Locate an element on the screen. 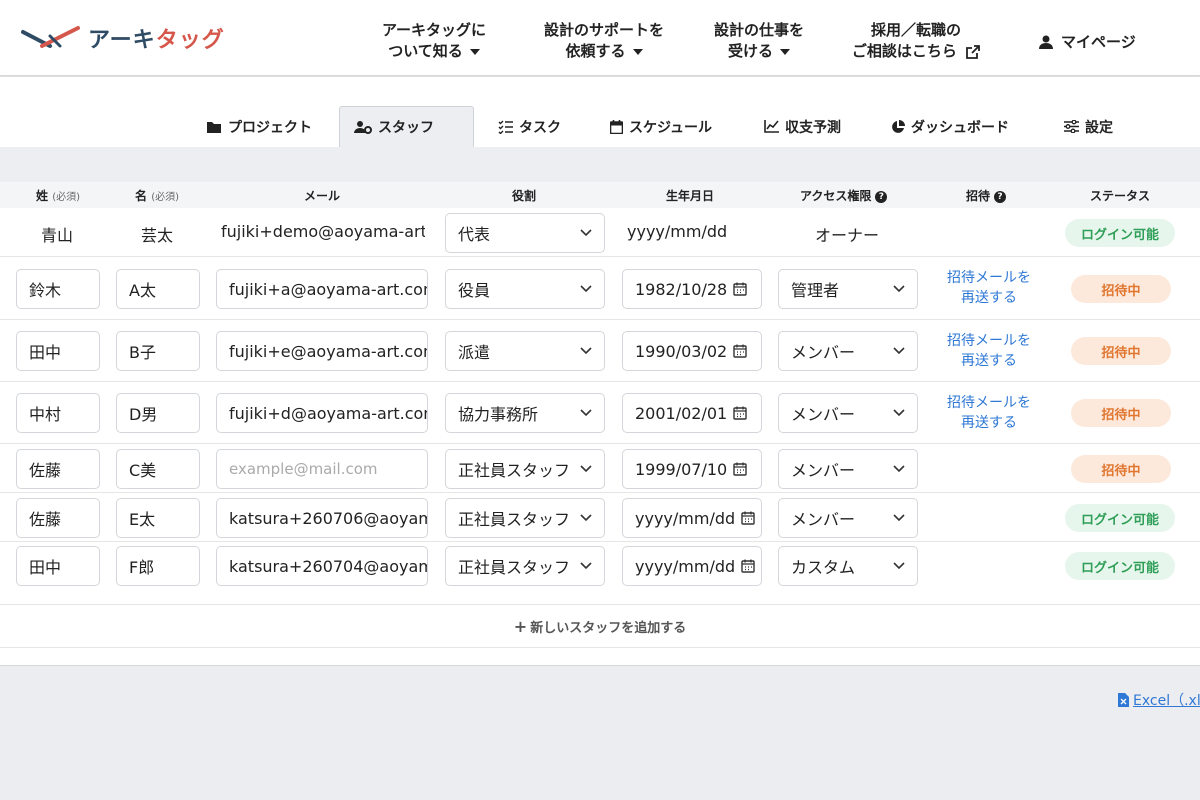  email-input: katsura+260706@aoyam is located at coordinates (322, 518).